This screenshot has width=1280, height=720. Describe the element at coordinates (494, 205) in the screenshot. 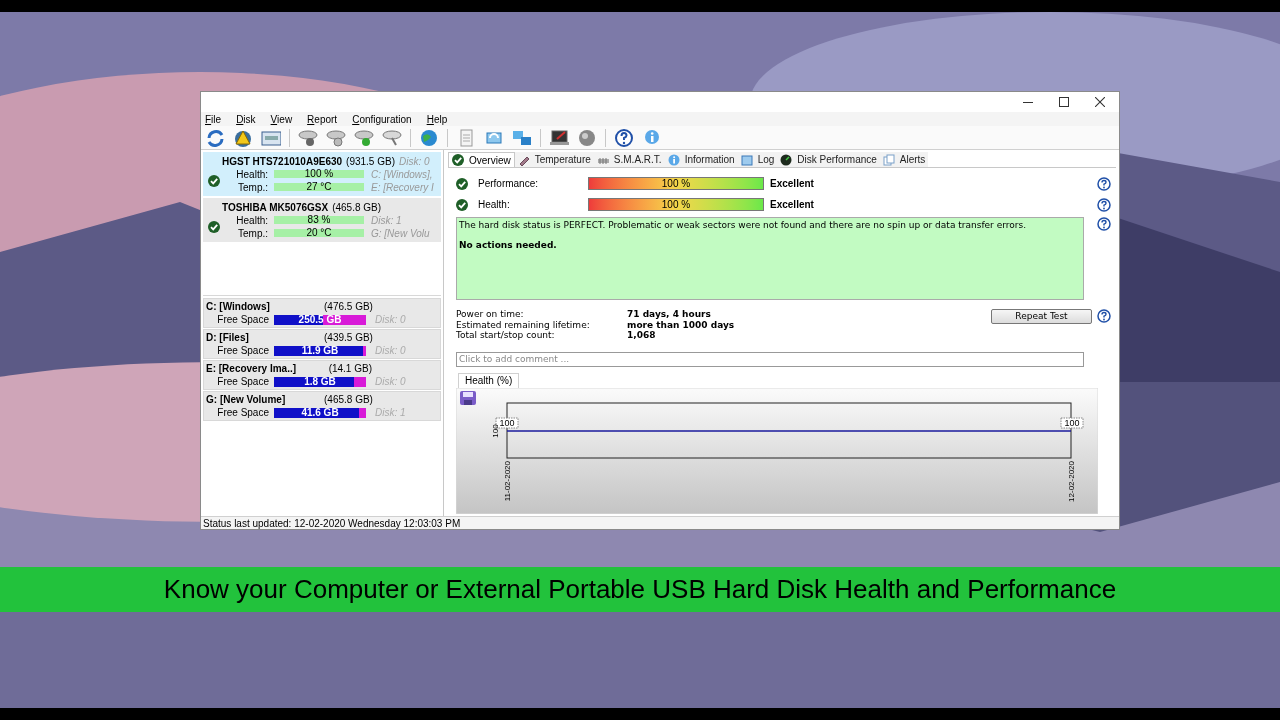

I see `metric-label: Health:` at that location.